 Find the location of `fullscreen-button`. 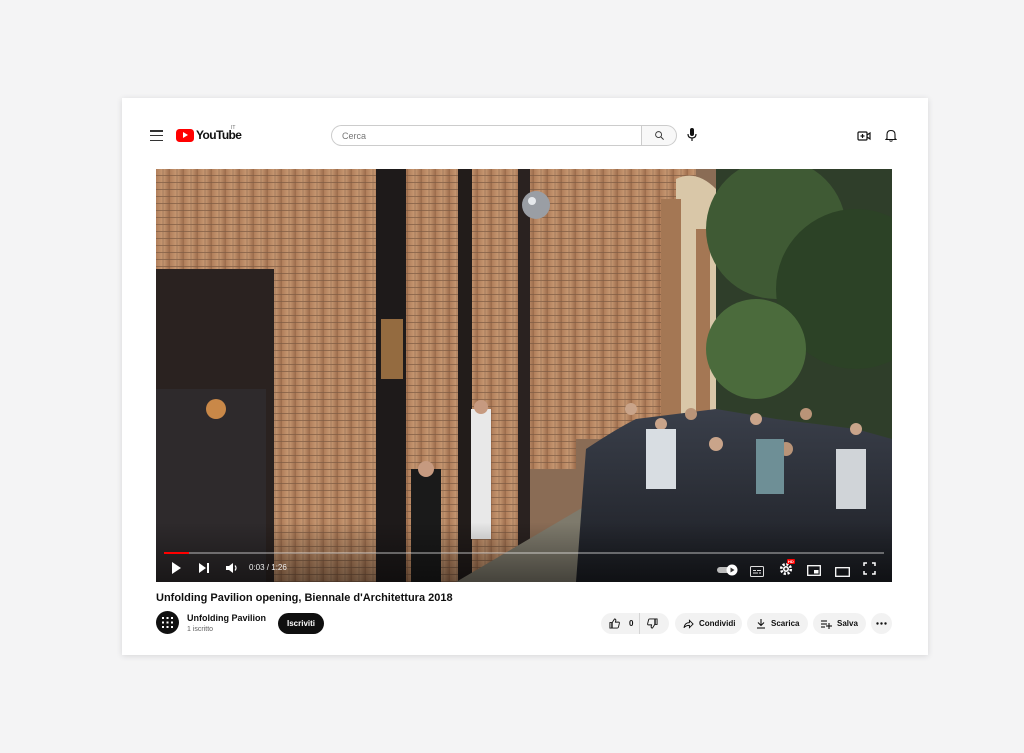

fullscreen-button is located at coordinates (869, 571).